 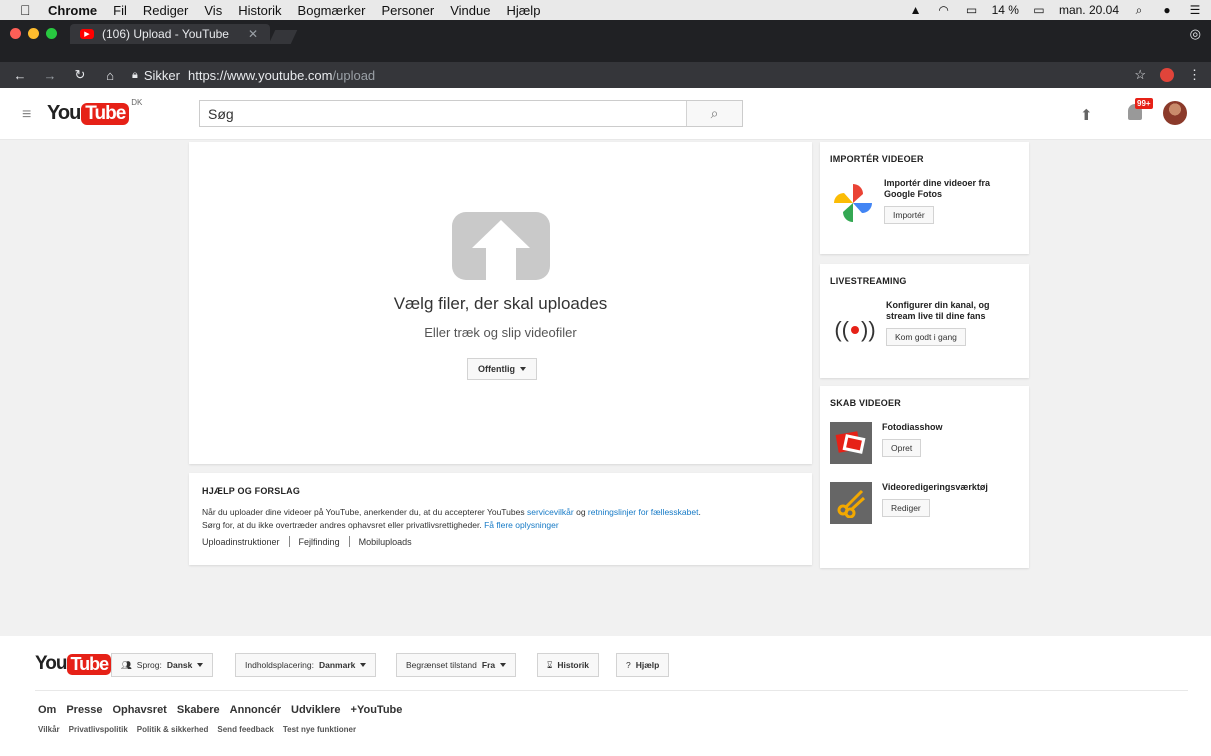 What do you see at coordinates (87, 34) in the screenshot?
I see `youtube-favicon-icon: ▶` at bounding box center [87, 34].